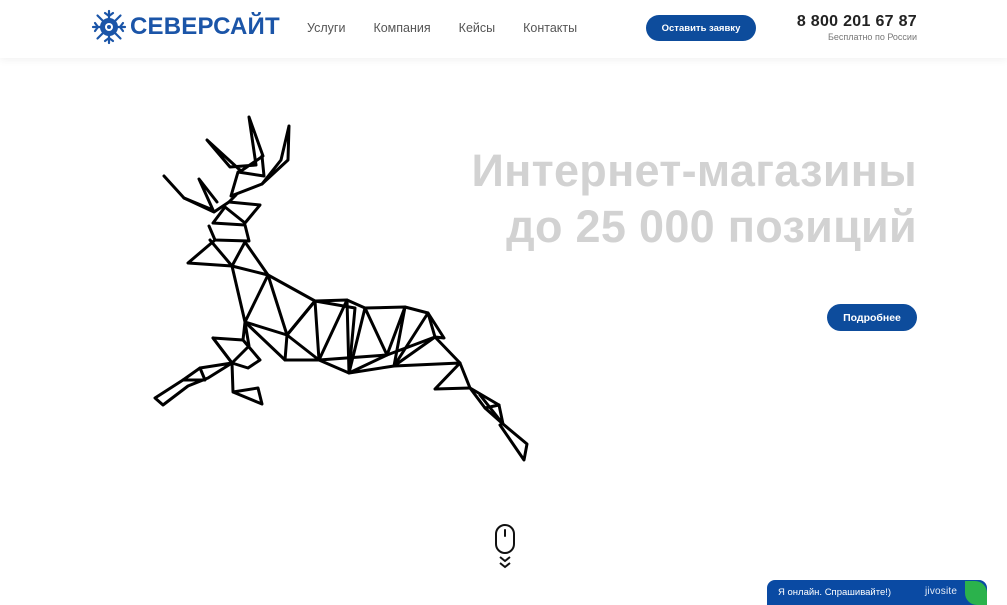 The height and width of the screenshot is (605, 1007). I want to click on chat-leaf-icon, so click(976, 593).